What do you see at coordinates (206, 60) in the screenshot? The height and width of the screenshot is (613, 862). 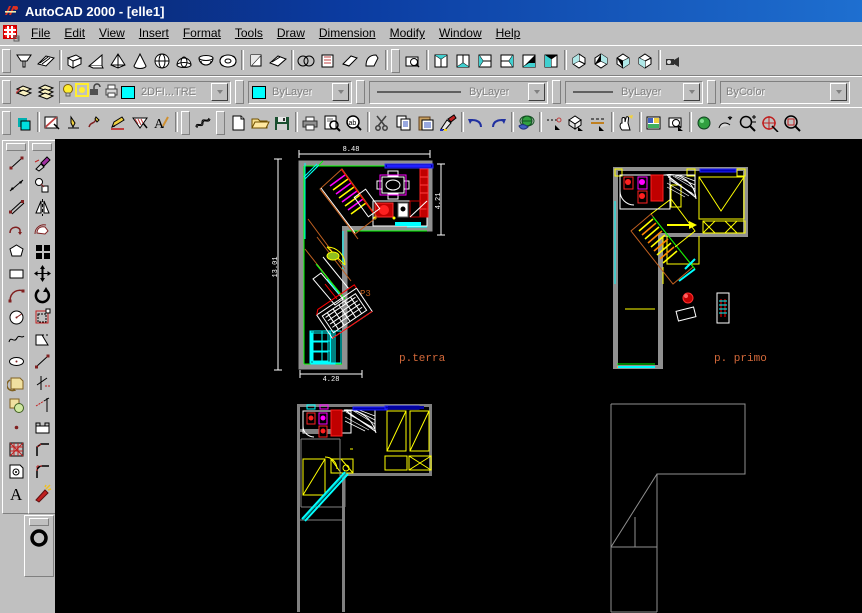 I see `solids-dish-icon` at bounding box center [206, 60].